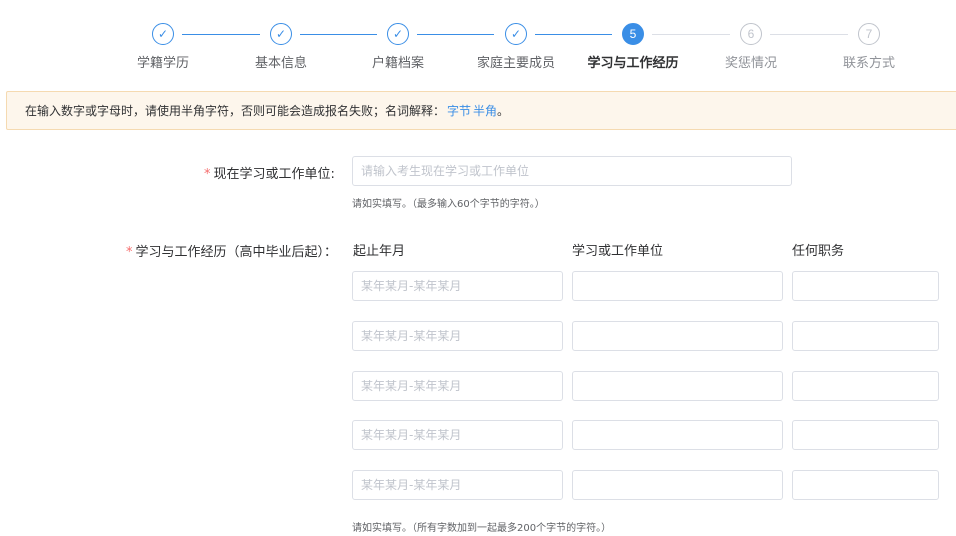 This screenshot has height=536, width=956. Describe the element at coordinates (869, 63) in the screenshot. I see `step-7-label: 联系方式` at that location.